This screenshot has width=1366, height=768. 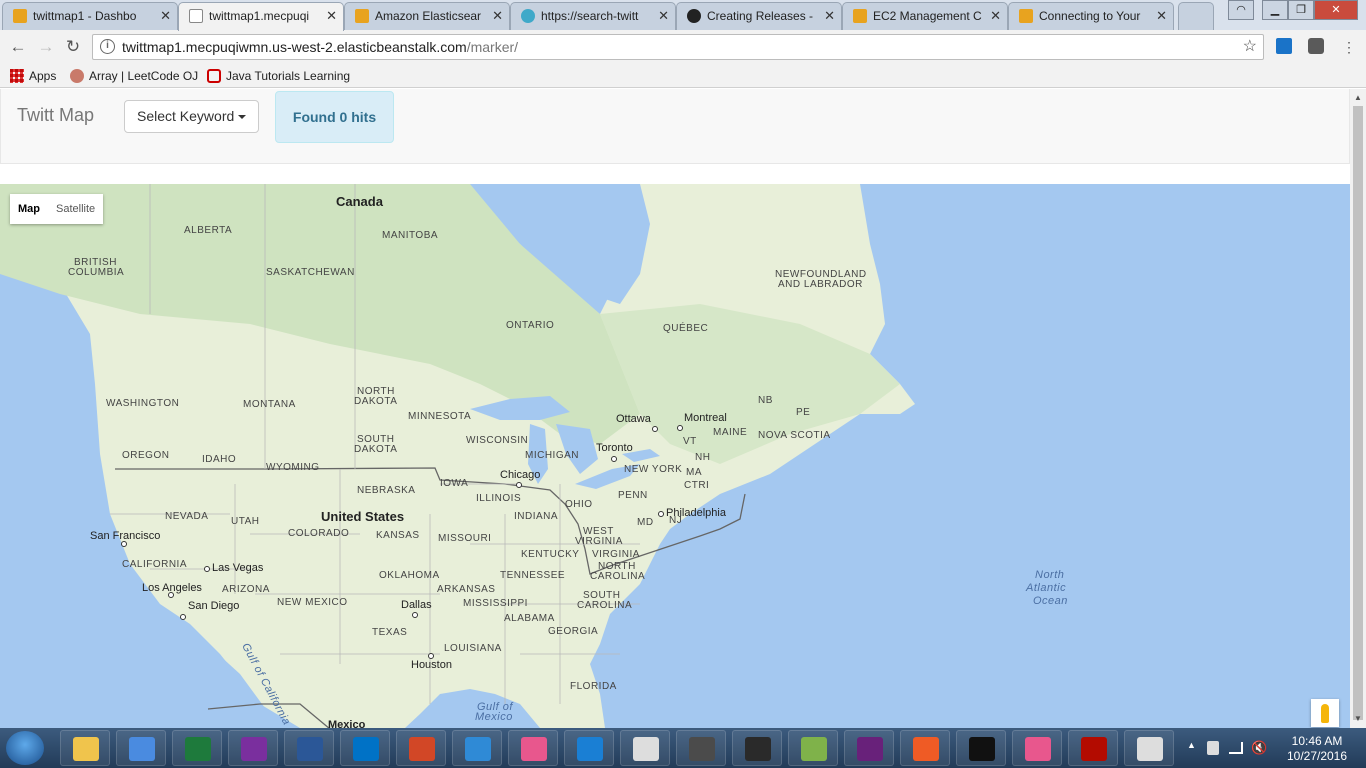 I want to click on label-nb: NB, so click(x=765, y=400).